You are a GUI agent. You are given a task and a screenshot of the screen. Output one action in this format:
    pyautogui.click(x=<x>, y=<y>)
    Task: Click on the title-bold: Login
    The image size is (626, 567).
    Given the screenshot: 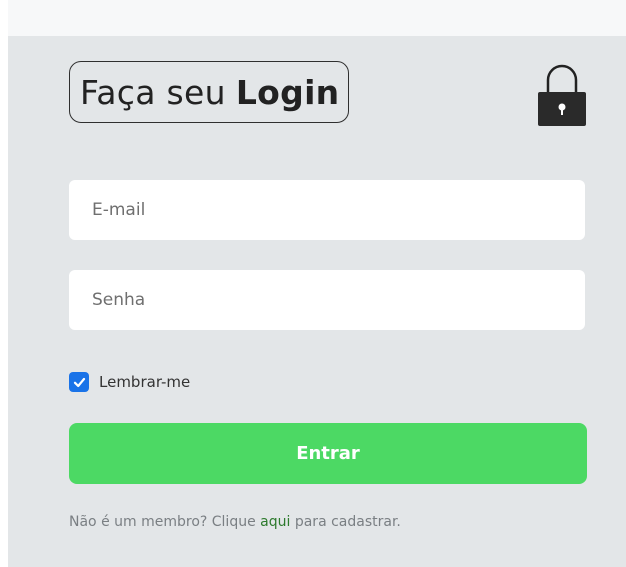 What is the action you would take?
    pyautogui.click(x=287, y=92)
    